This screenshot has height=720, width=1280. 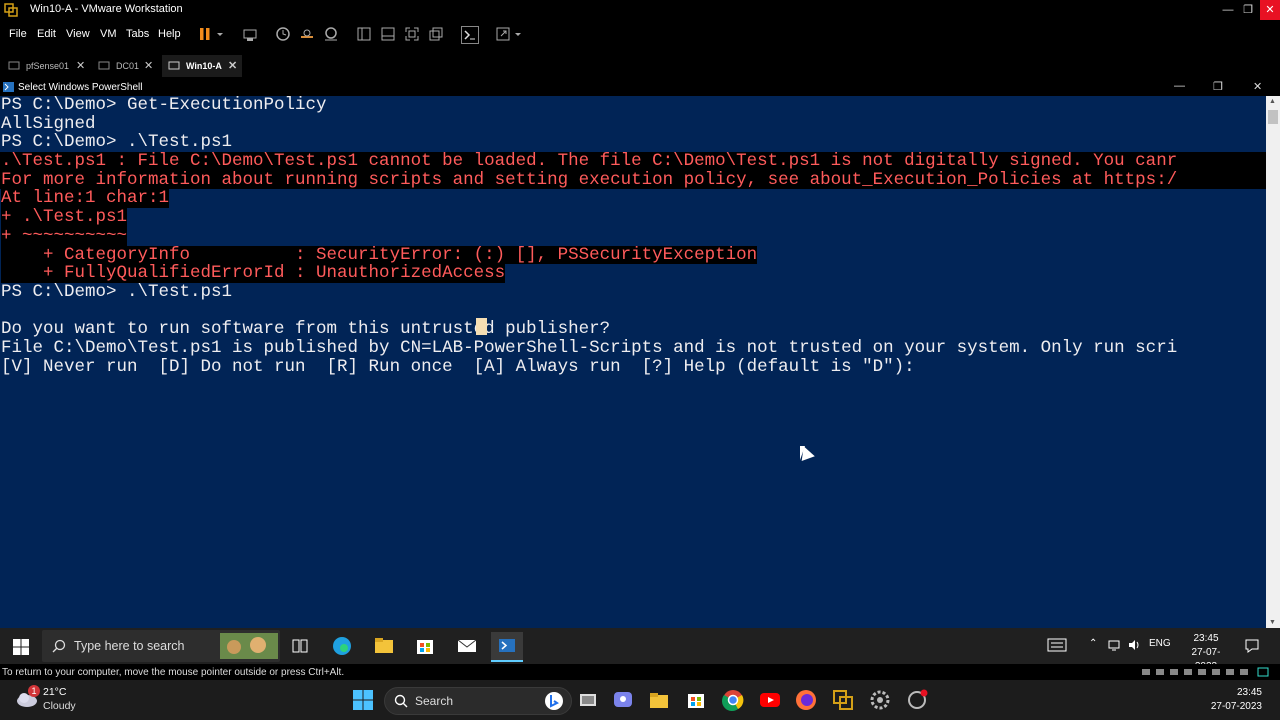 What do you see at coordinates (34, 691) in the screenshot?
I see `weather-badge: 1` at bounding box center [34, 691].